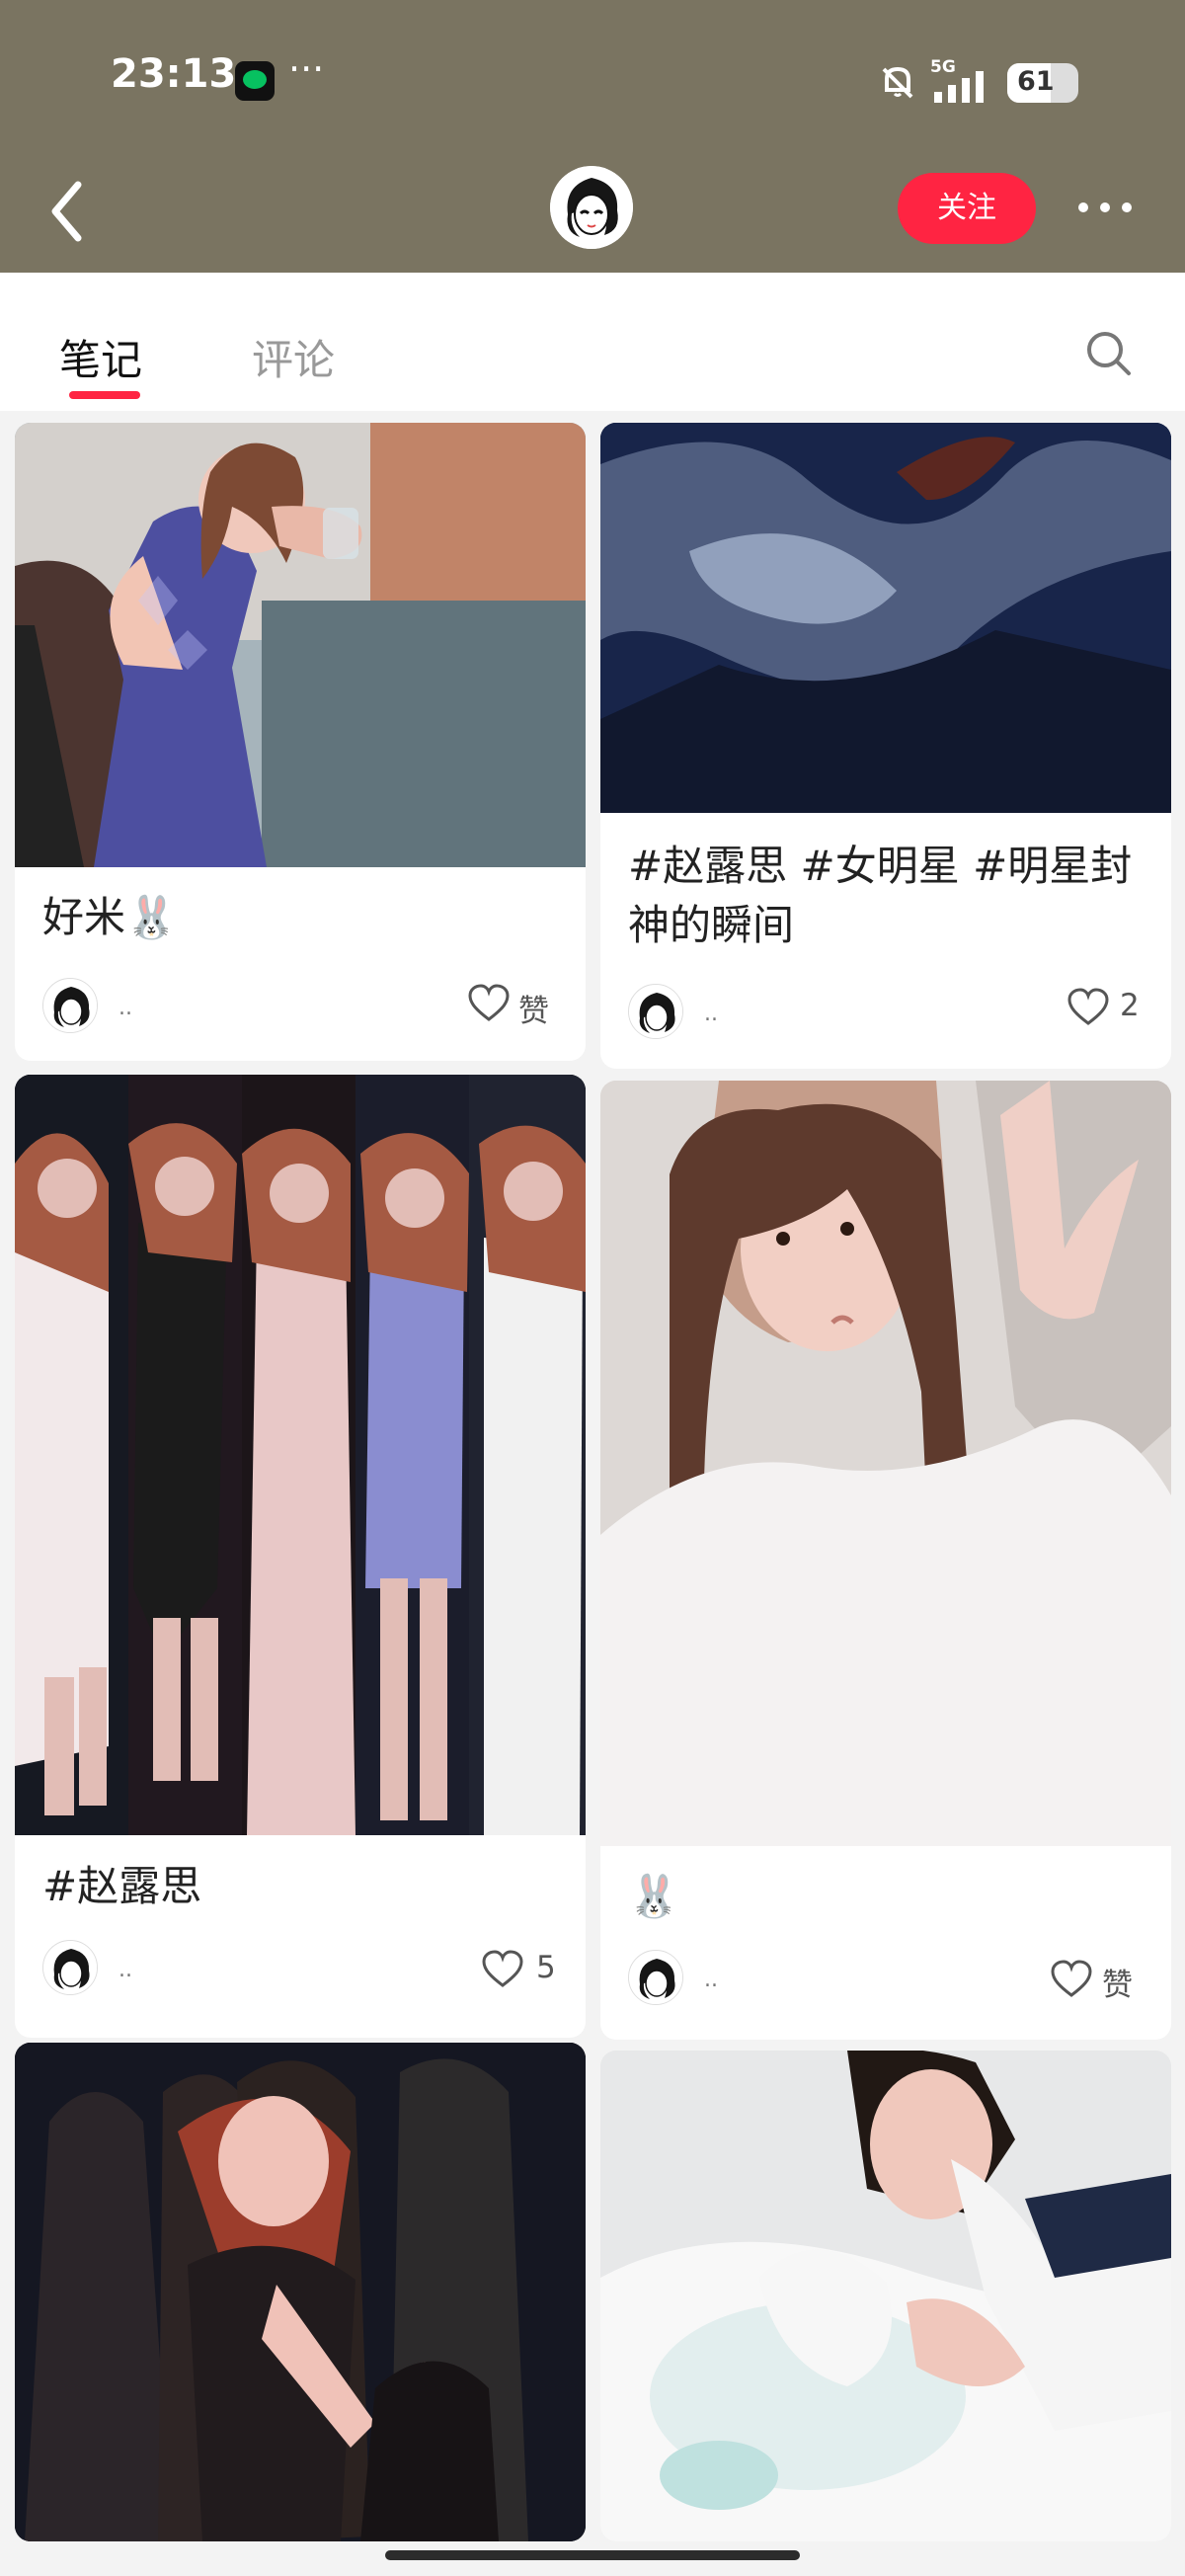  Describe the element at coordinates (592, 342) in the screenshot. I see `profile-tabs: 笔记 评论` at that location.